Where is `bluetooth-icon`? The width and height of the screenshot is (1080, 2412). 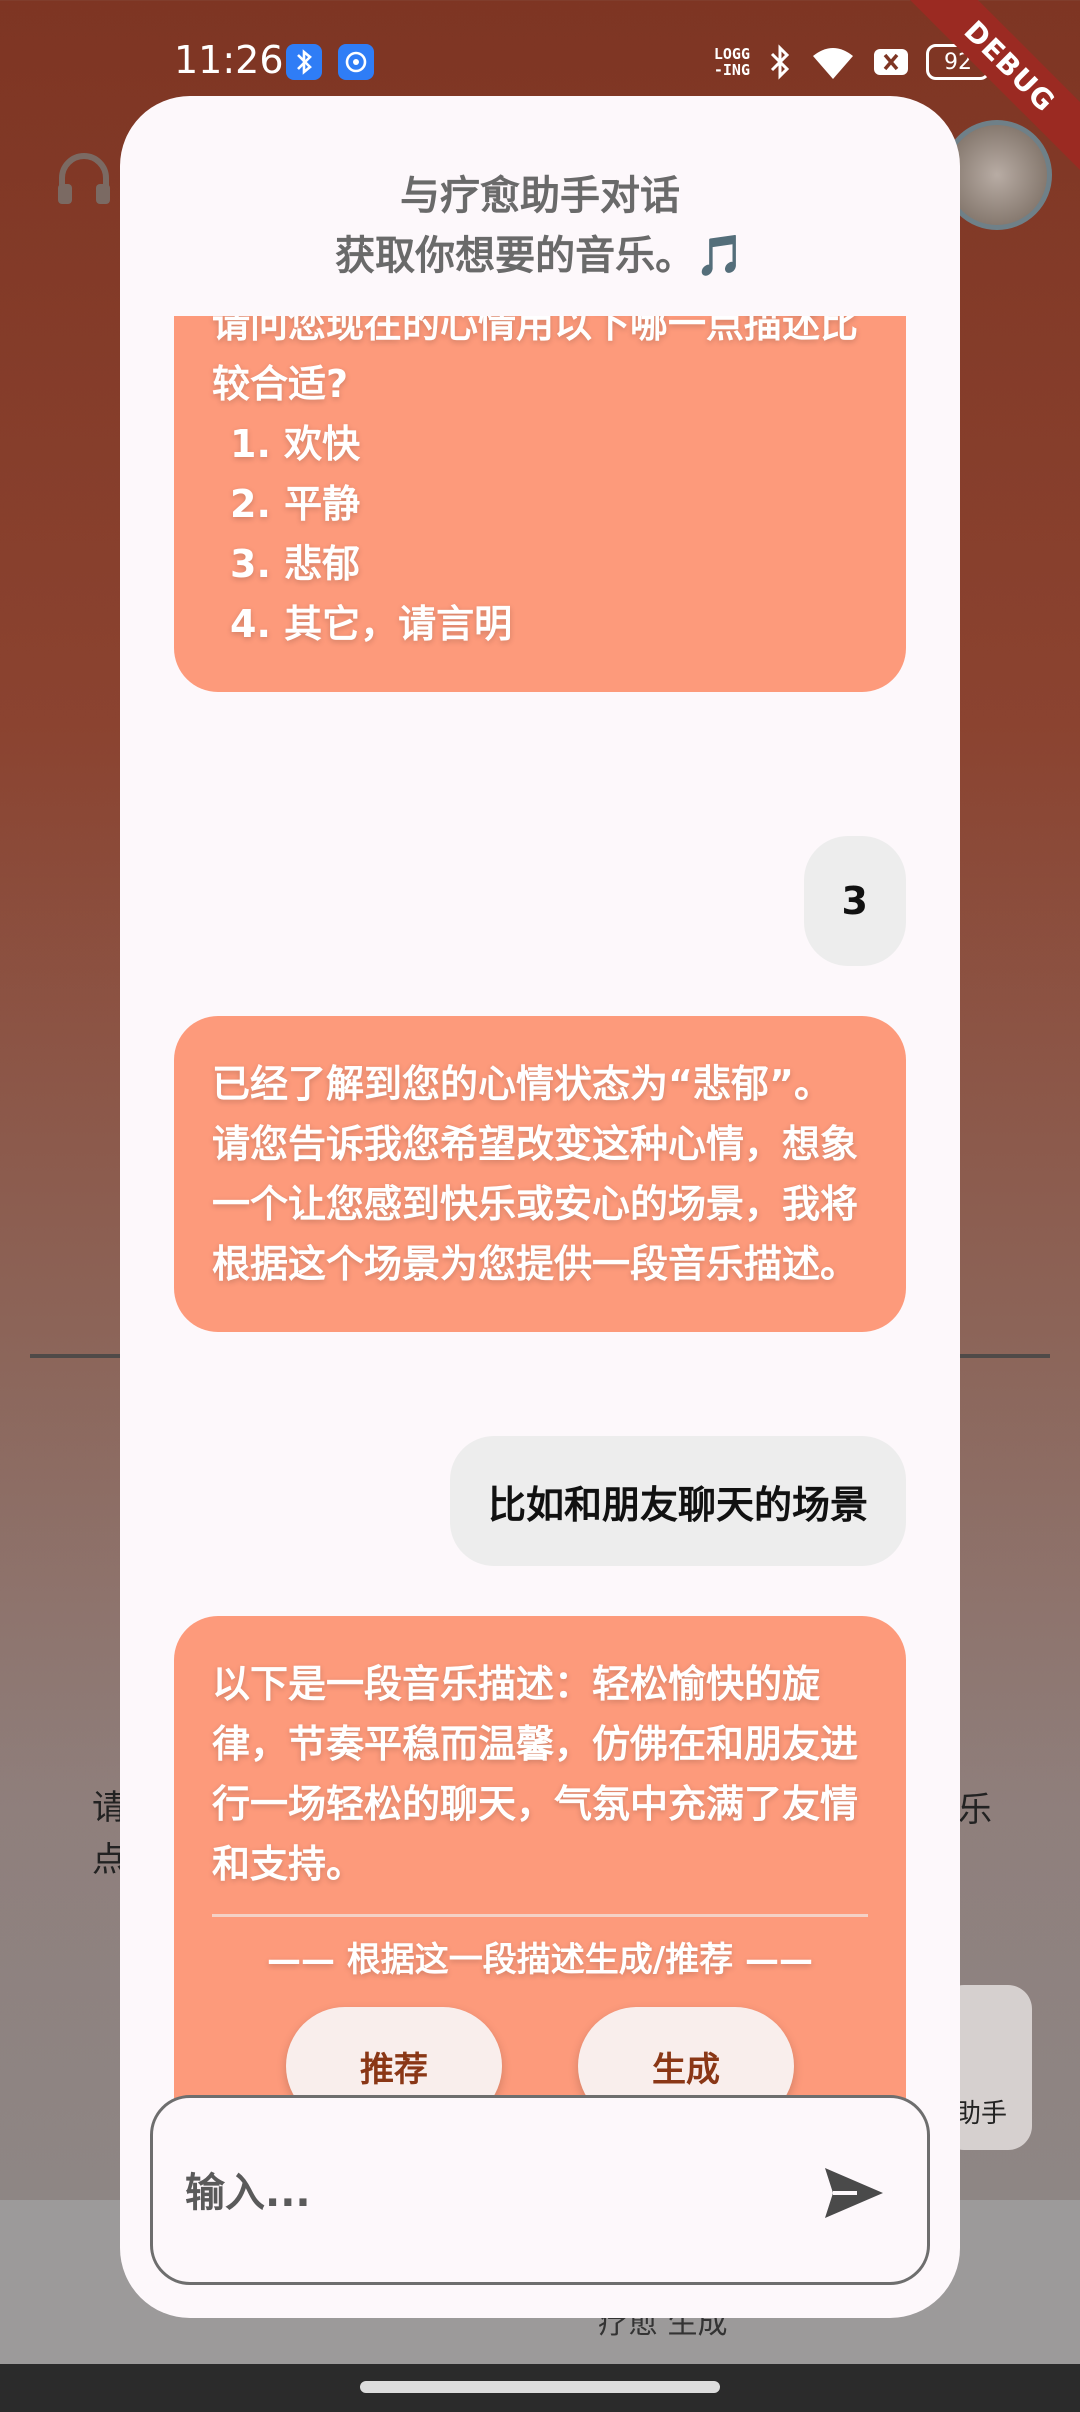
bluetooth-icon is located at coordinates (304, 62).